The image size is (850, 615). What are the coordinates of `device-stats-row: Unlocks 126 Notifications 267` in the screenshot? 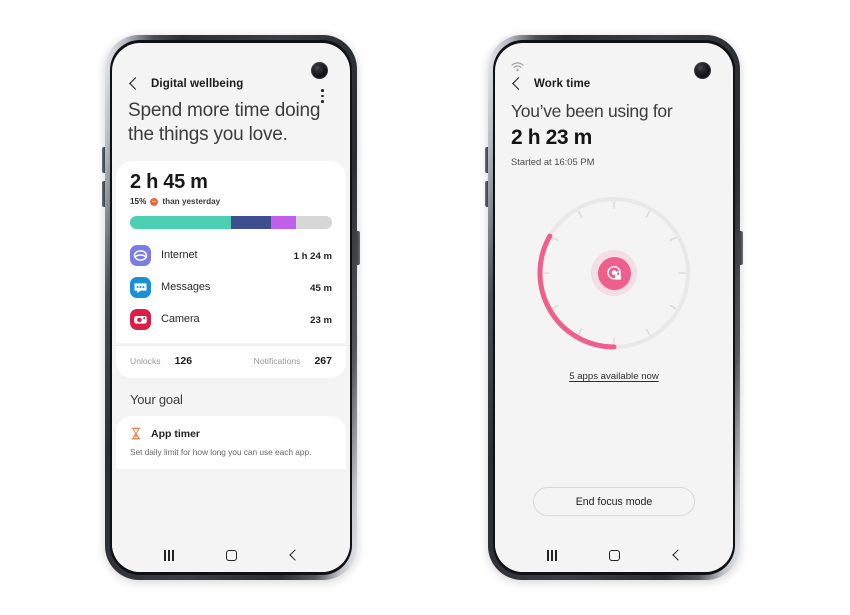 It's located at (231, 362).